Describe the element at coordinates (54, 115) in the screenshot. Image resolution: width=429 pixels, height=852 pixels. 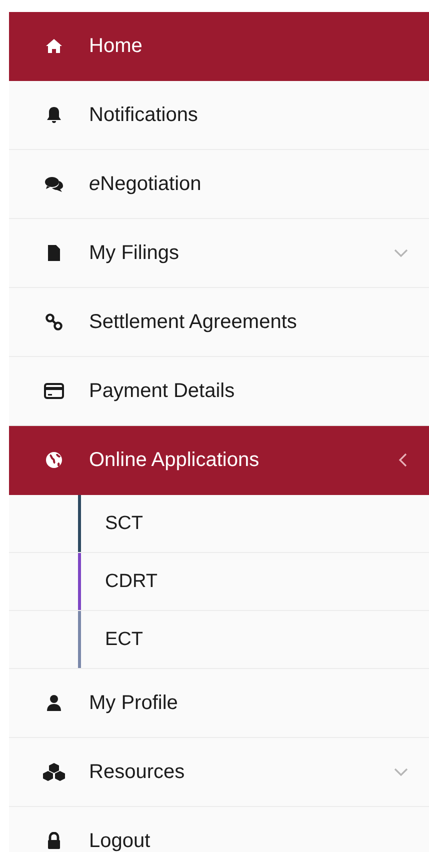
I see `bell-icon` at that location.